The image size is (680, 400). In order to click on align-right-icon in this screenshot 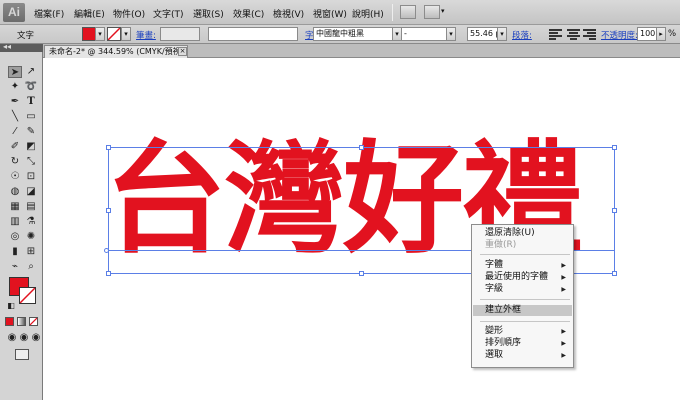, I will do `click(589, 34)`.